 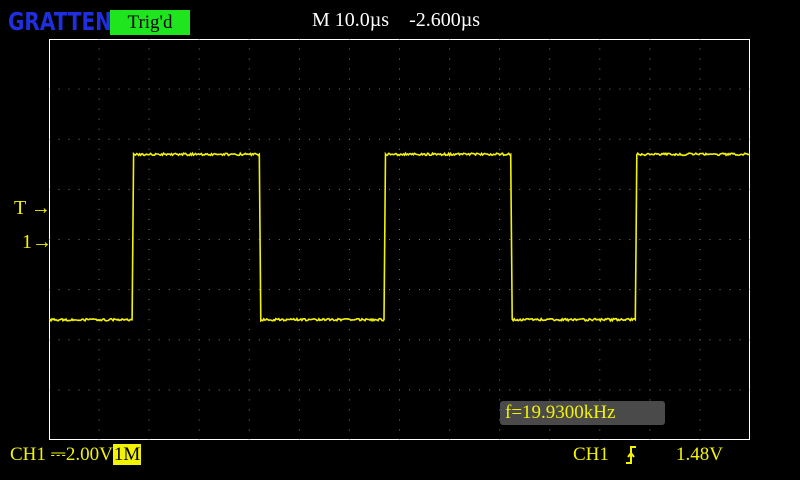 What do you see at coordinates (350, 20) in the screenshot?
I see `timebase-value: M 10.0µs` at bounding box center [350, 20].